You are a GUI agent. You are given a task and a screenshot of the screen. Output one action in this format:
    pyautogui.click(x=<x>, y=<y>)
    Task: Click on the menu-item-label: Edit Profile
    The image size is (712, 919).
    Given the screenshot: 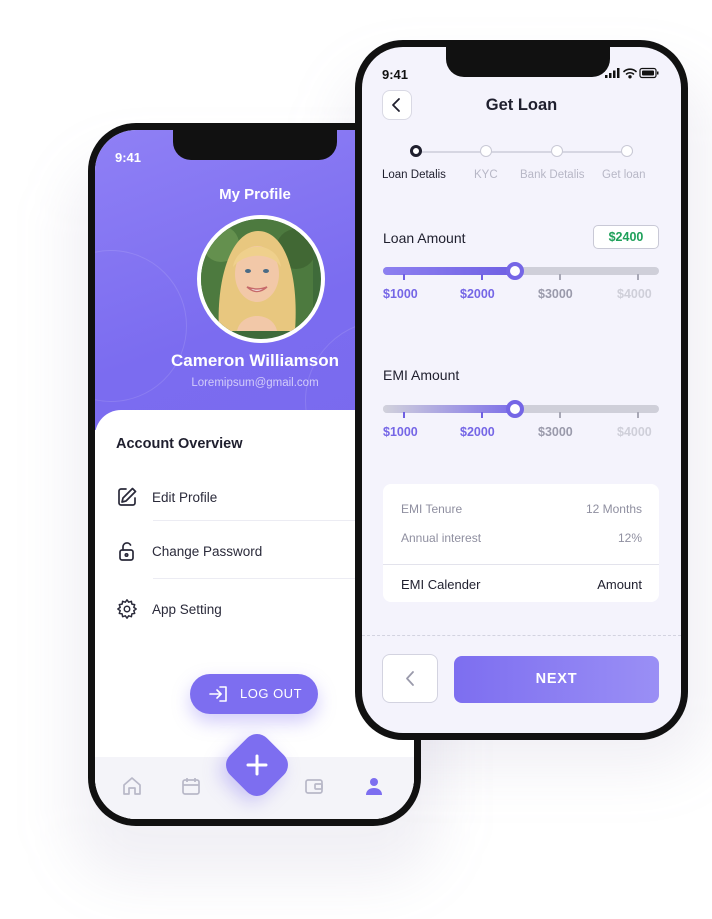 What is the action you would take?
    pyautogui.click(x=185, y=497)
    